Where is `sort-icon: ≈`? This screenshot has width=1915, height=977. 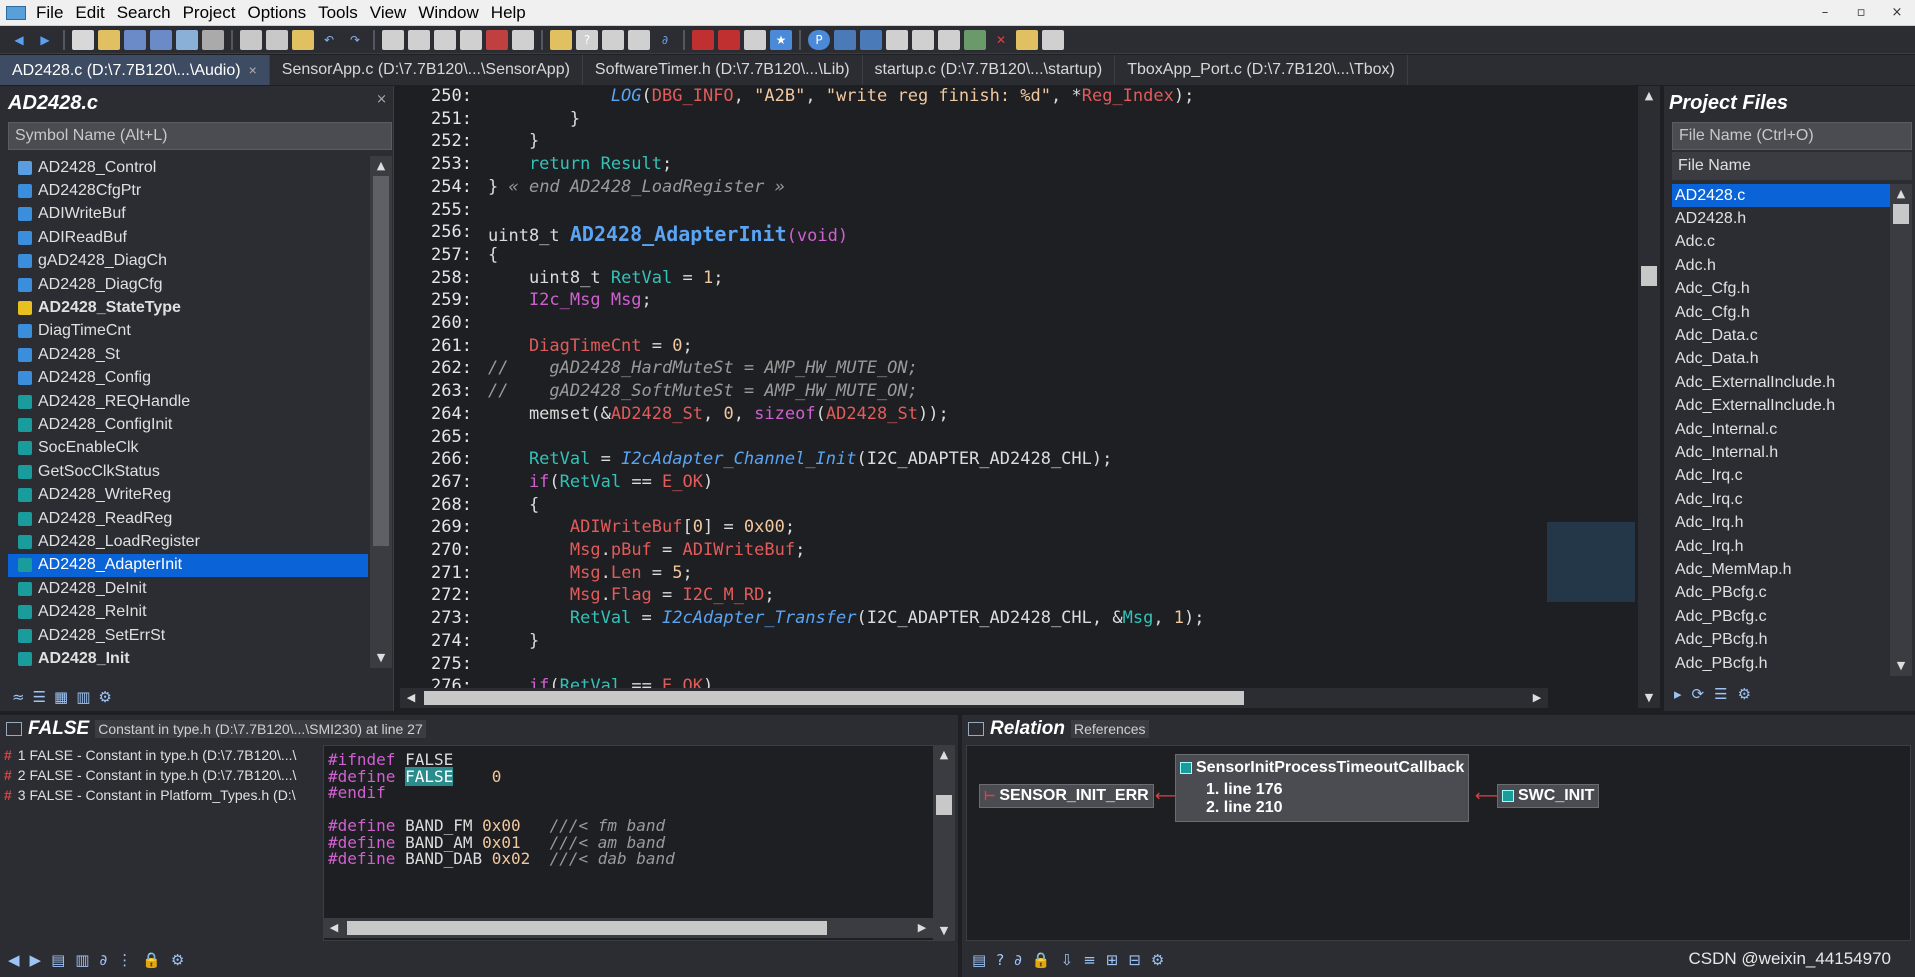
sort-icon: ≈ is located at coordinates (18, 697).